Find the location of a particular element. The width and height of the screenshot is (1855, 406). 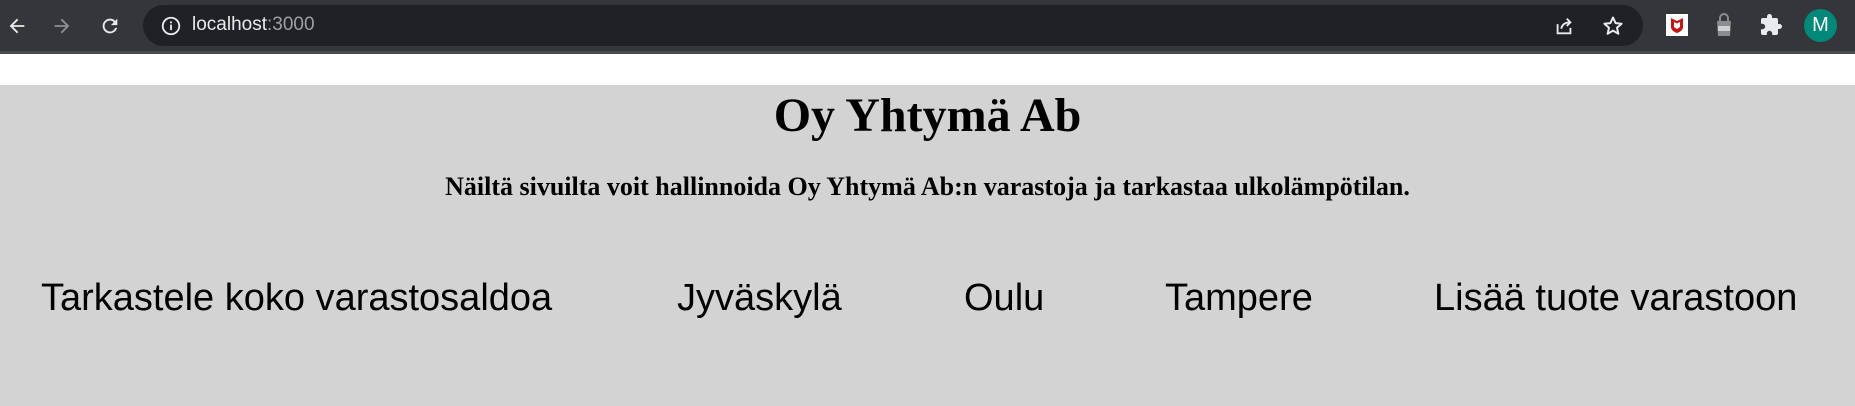

back-icon is located at coordinates (17, 26).